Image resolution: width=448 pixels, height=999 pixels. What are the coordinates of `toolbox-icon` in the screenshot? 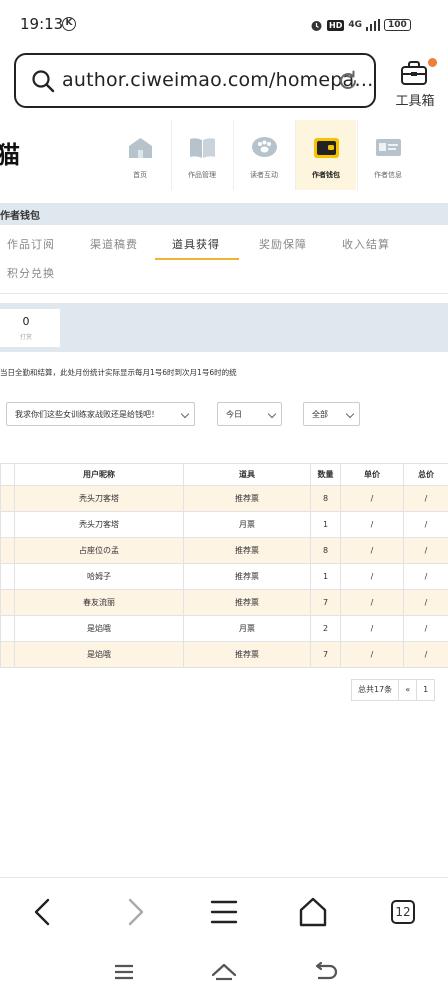 It's located at (414, 73).